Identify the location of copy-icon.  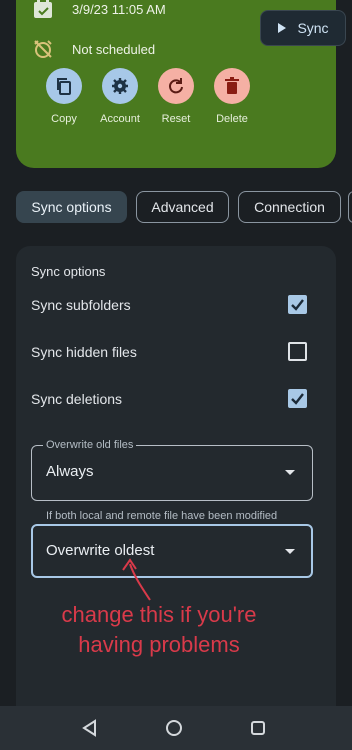
(64, 86).